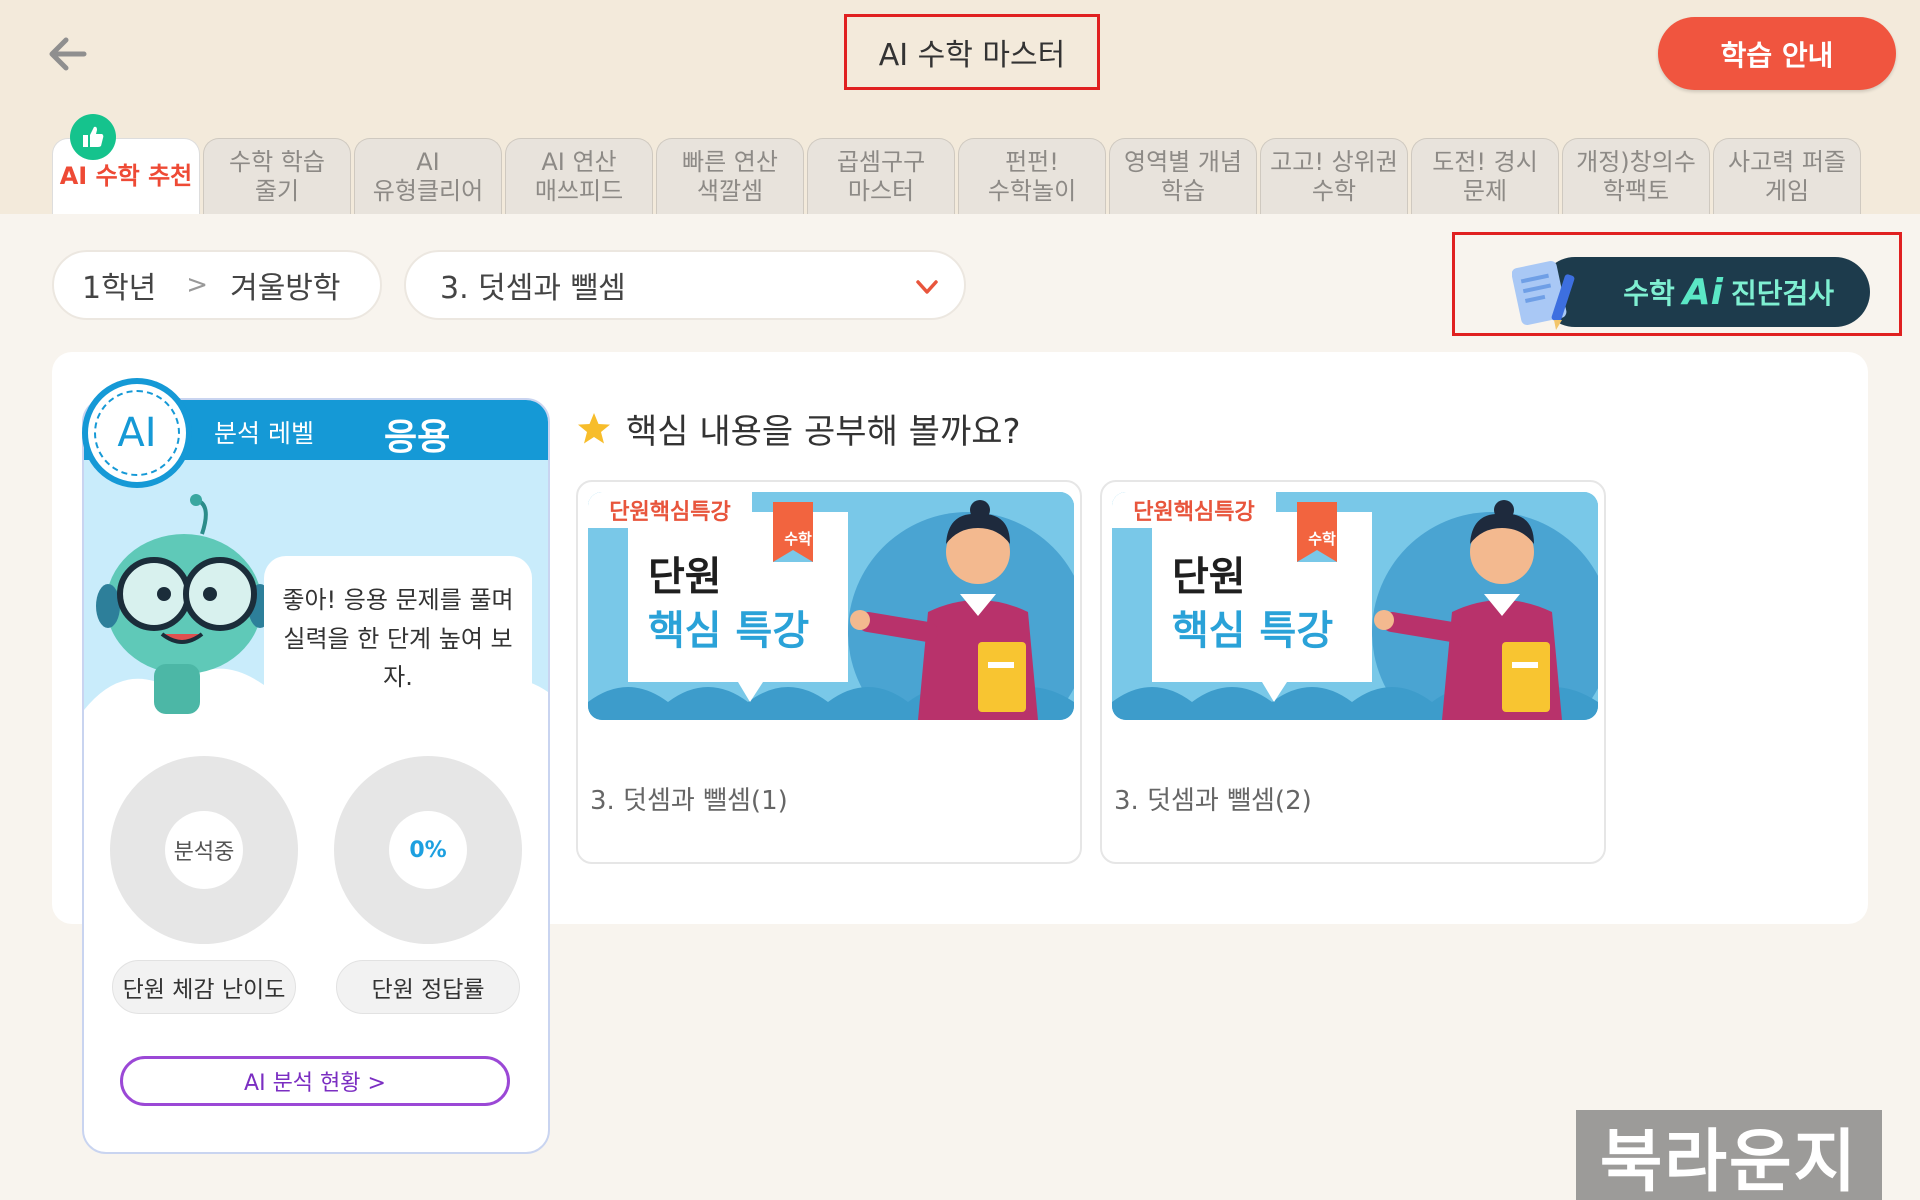 This screenshot has height=1200, width=1920. Describe the element at coordinates (93, 137) in the screenshot. I see `thumbs-up-icon` at that location.